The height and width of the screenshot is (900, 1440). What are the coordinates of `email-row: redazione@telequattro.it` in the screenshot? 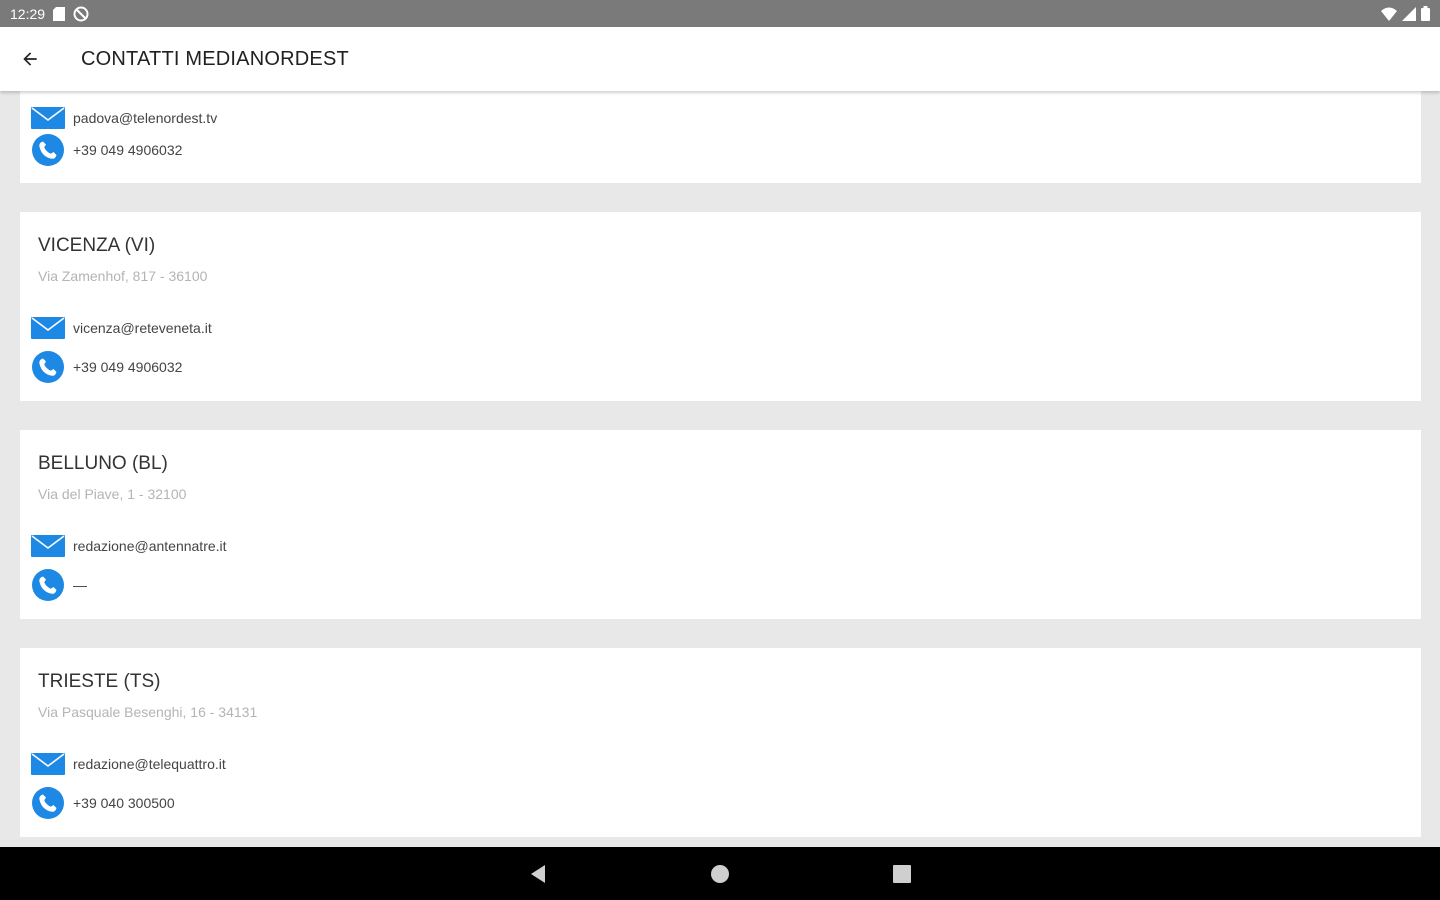 It's located at (128, 764).